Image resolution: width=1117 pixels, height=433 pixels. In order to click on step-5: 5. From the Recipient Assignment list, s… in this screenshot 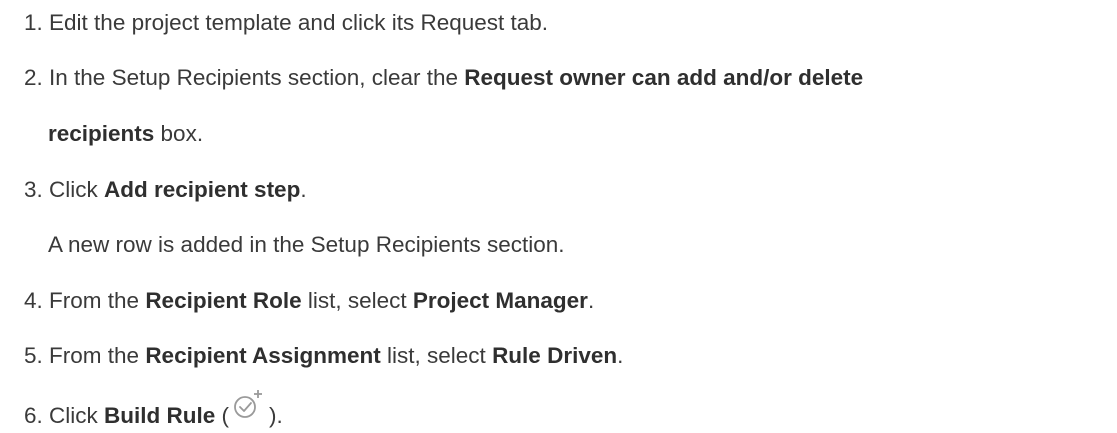, I will do `click(323, 356)`.